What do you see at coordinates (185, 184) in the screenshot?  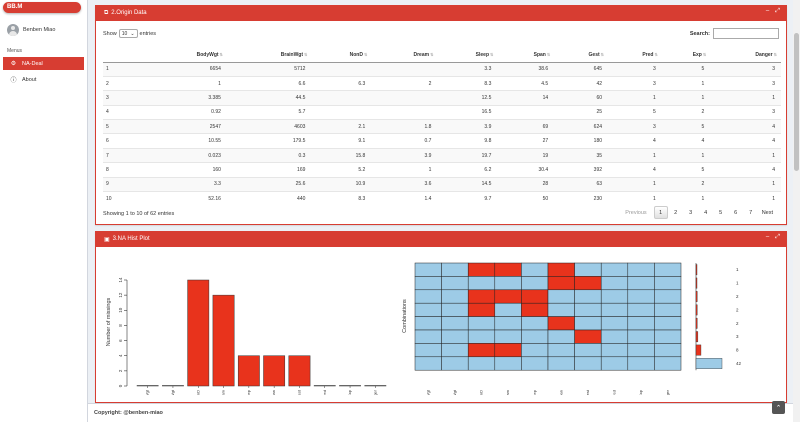 I see `table-cell: 3.3` at bounding box center [185, 184].